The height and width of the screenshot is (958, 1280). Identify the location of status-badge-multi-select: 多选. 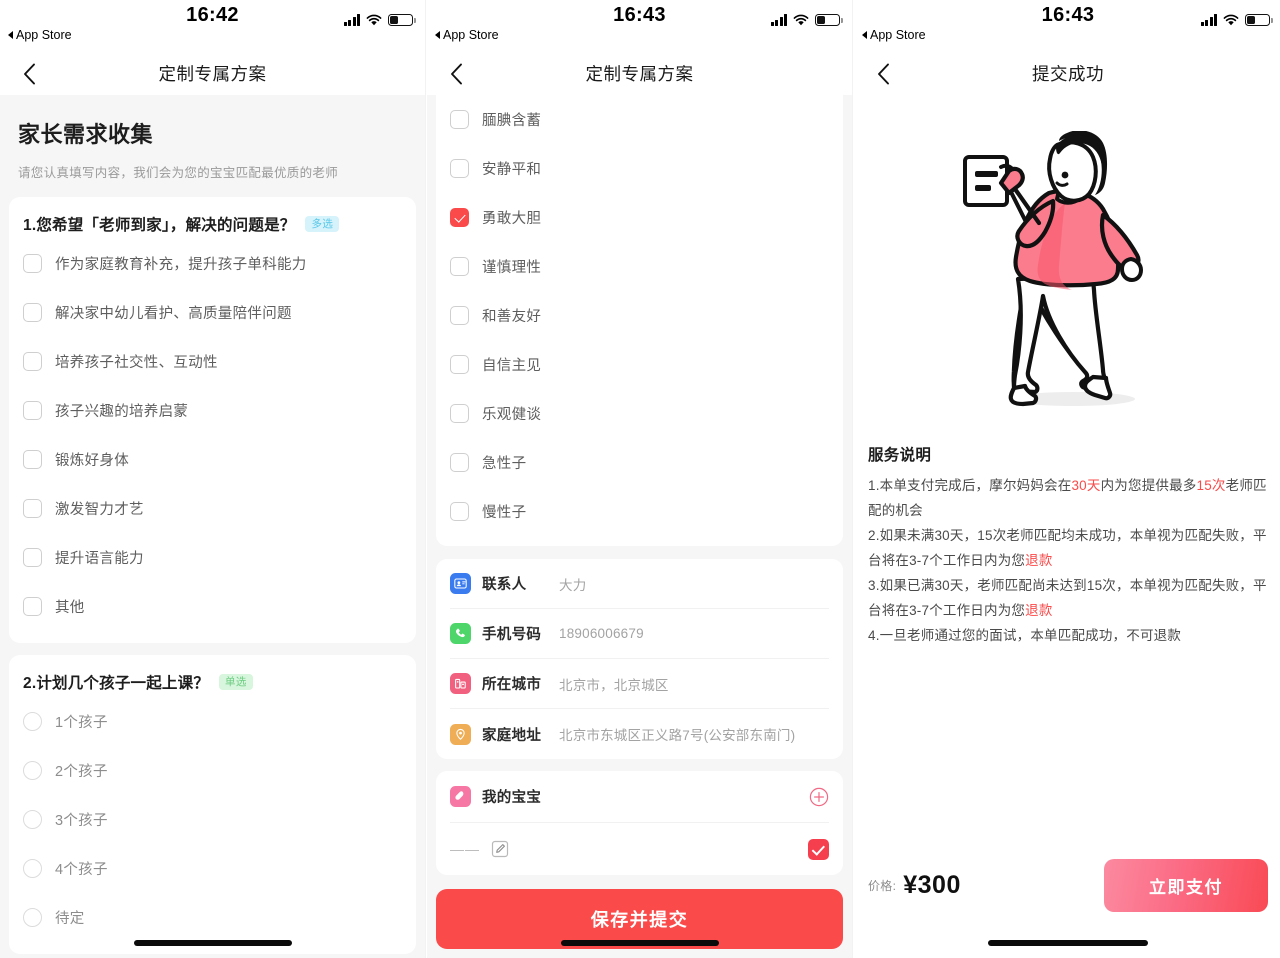
(322, 224).